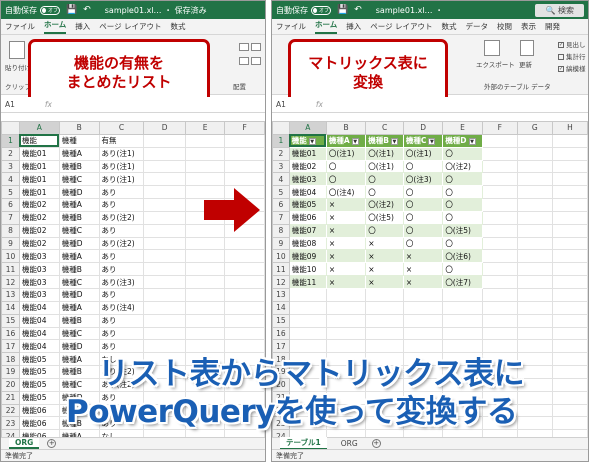 Image resolution: width=589 pixels, height=462 pixels. What do you see at coordinates (307, 166) in the screenshot?
I see `cell: 機能02` at bounding box center [307, 166].